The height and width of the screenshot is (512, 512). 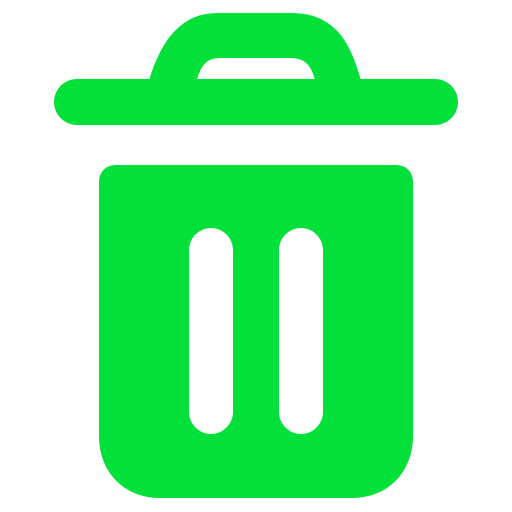 I want to click on trash-lid-handle, so click(x=255, y=48).